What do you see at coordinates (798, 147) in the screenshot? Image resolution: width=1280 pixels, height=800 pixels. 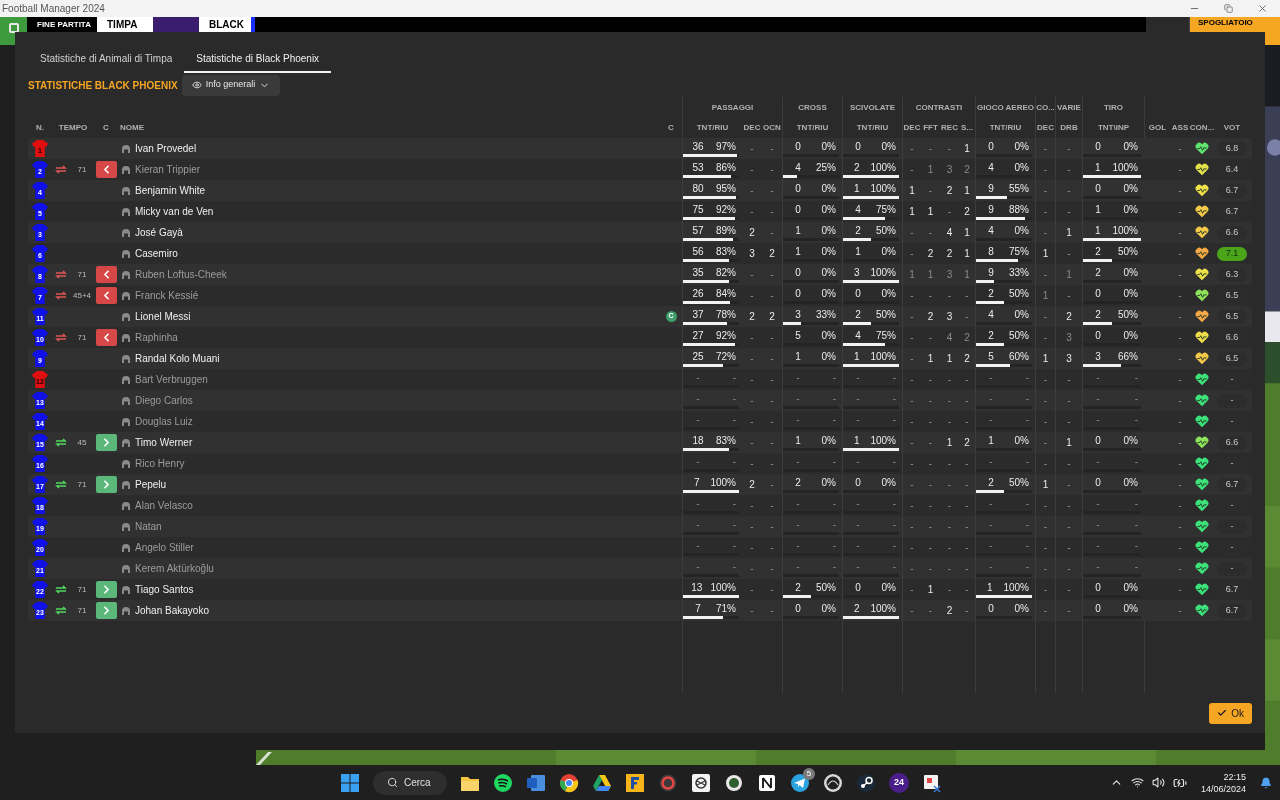 I see `stat-count: 0` at bounding box center [798, 147].